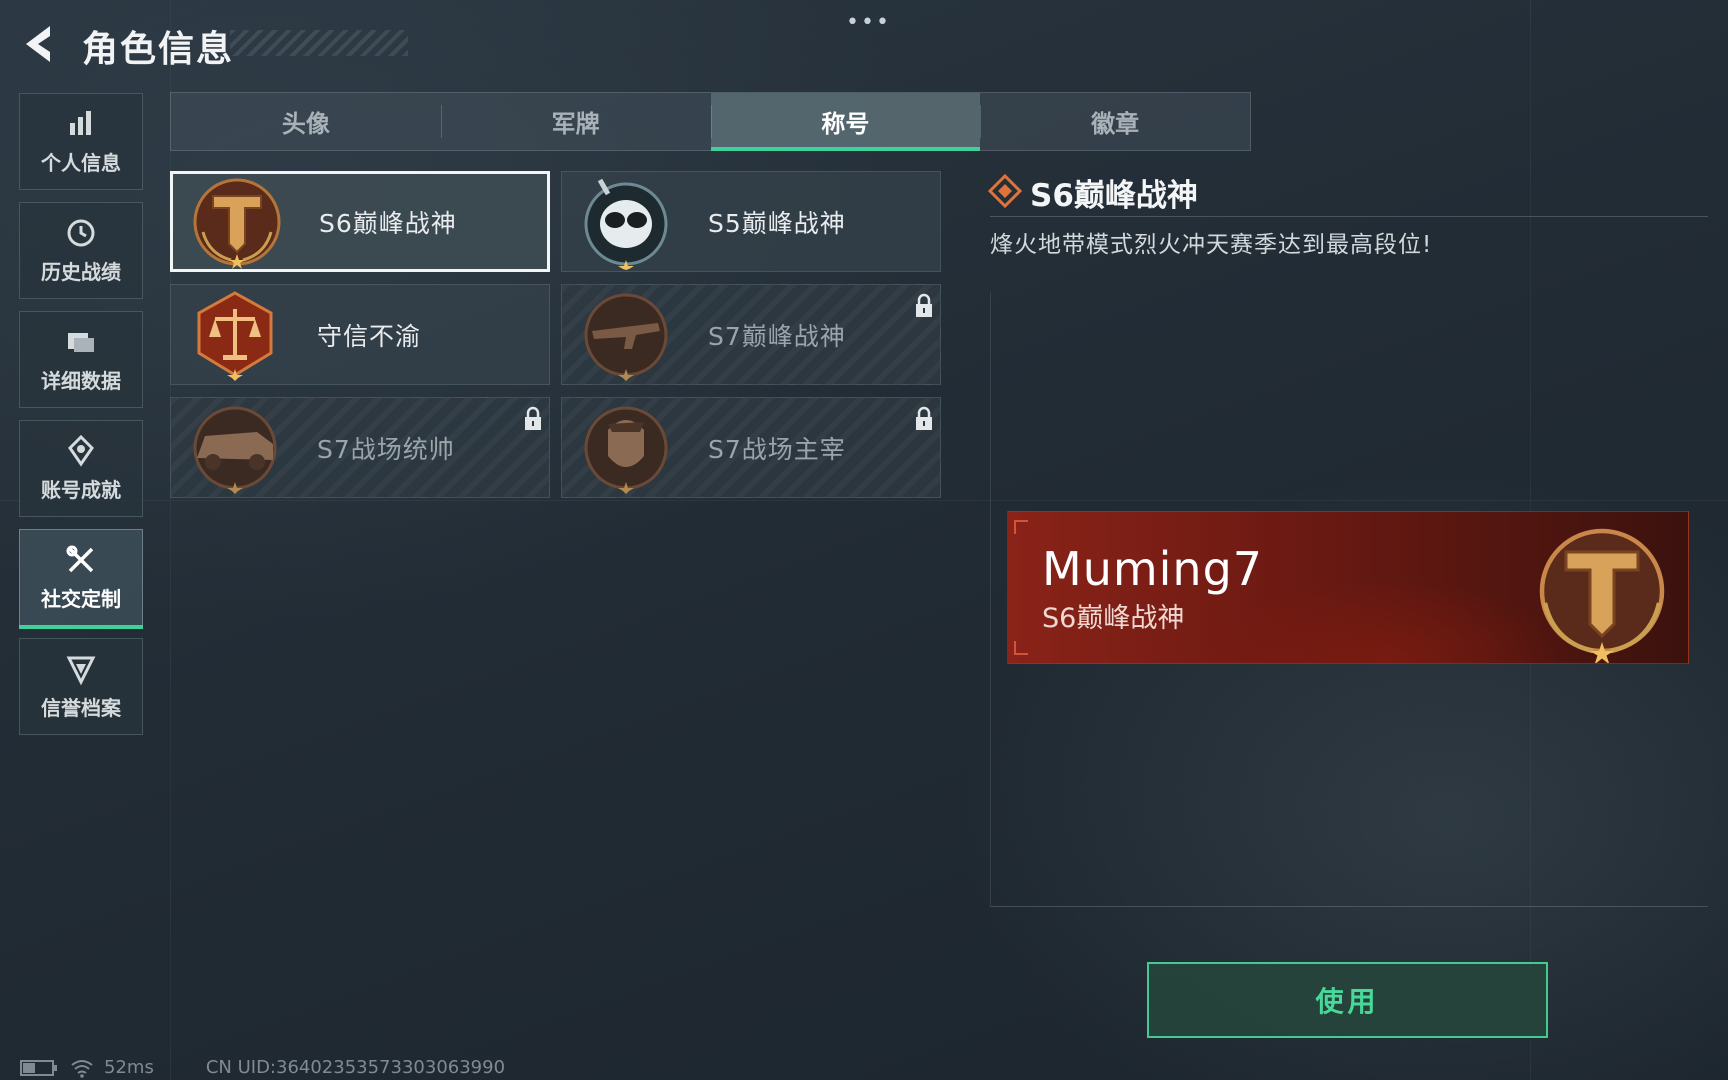 The image size is (1728, 1080). I want to click on bar-chart-icon, so click(80, 123).